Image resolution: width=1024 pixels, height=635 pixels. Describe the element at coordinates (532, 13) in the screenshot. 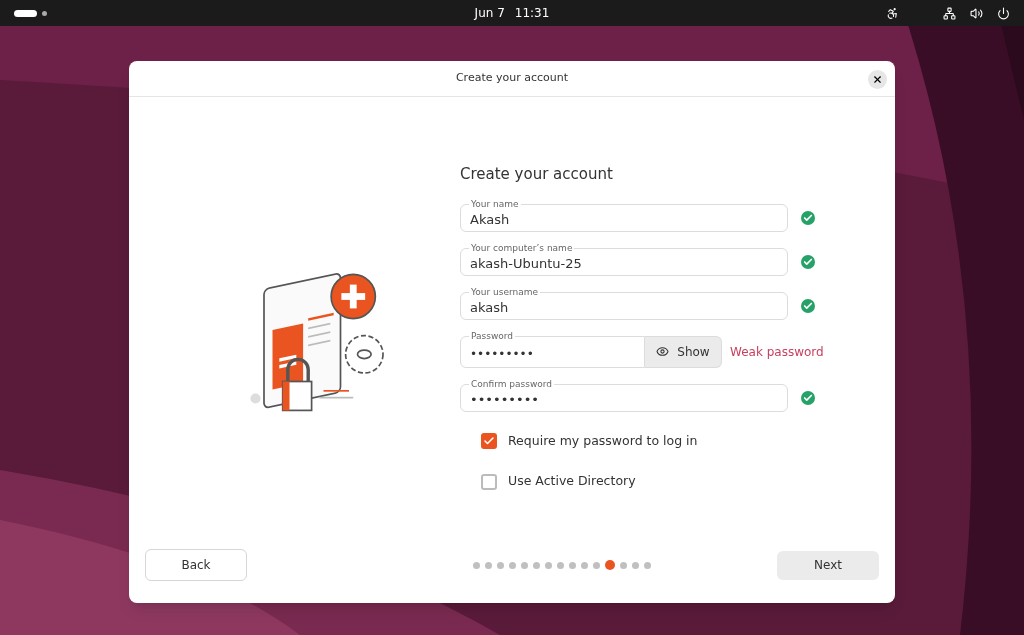

I see `clock: 11:31` at that location.